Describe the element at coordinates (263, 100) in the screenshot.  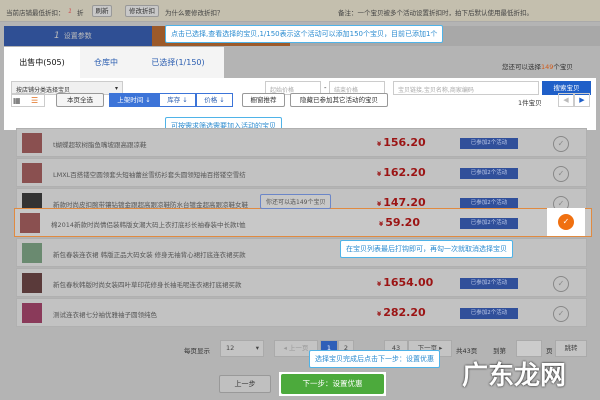
I see `recommend-button: 橱窗推荐` at that location.